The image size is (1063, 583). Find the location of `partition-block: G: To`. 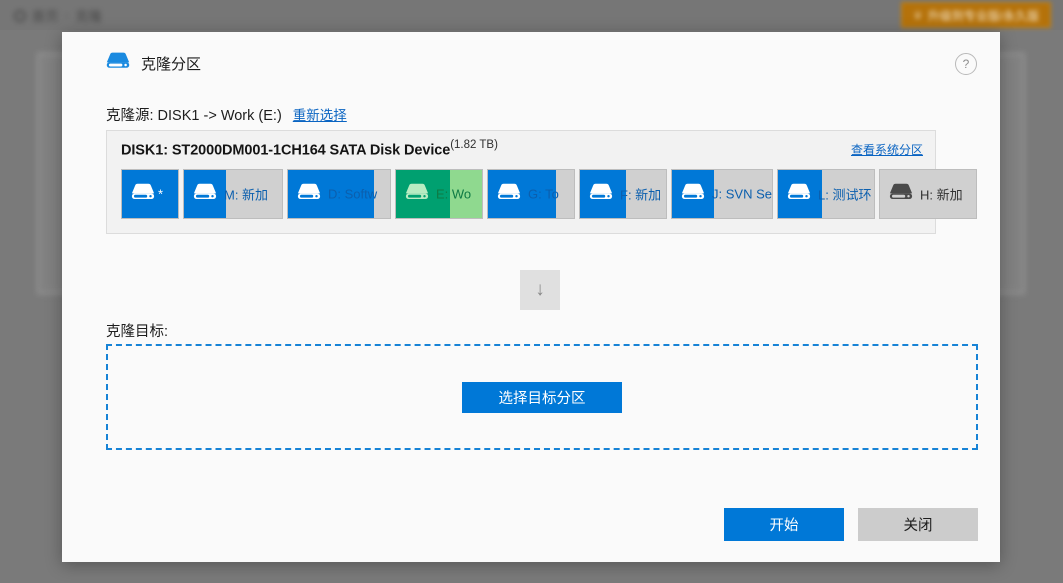

partition-block: G: To is located at coordinates (531, 194).